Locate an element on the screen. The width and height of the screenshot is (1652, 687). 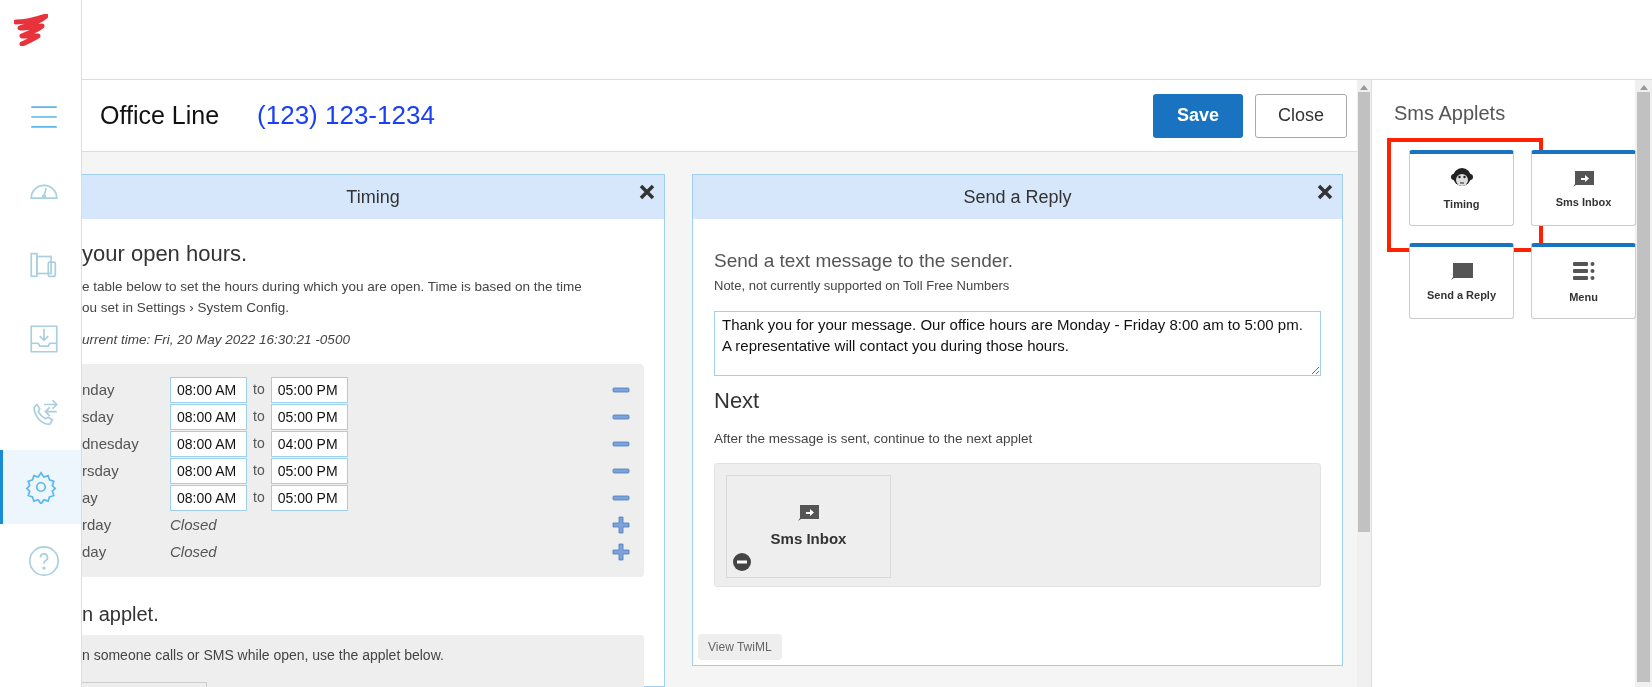
panel-header: Send a Reply is located at coordinates (1017, 197).